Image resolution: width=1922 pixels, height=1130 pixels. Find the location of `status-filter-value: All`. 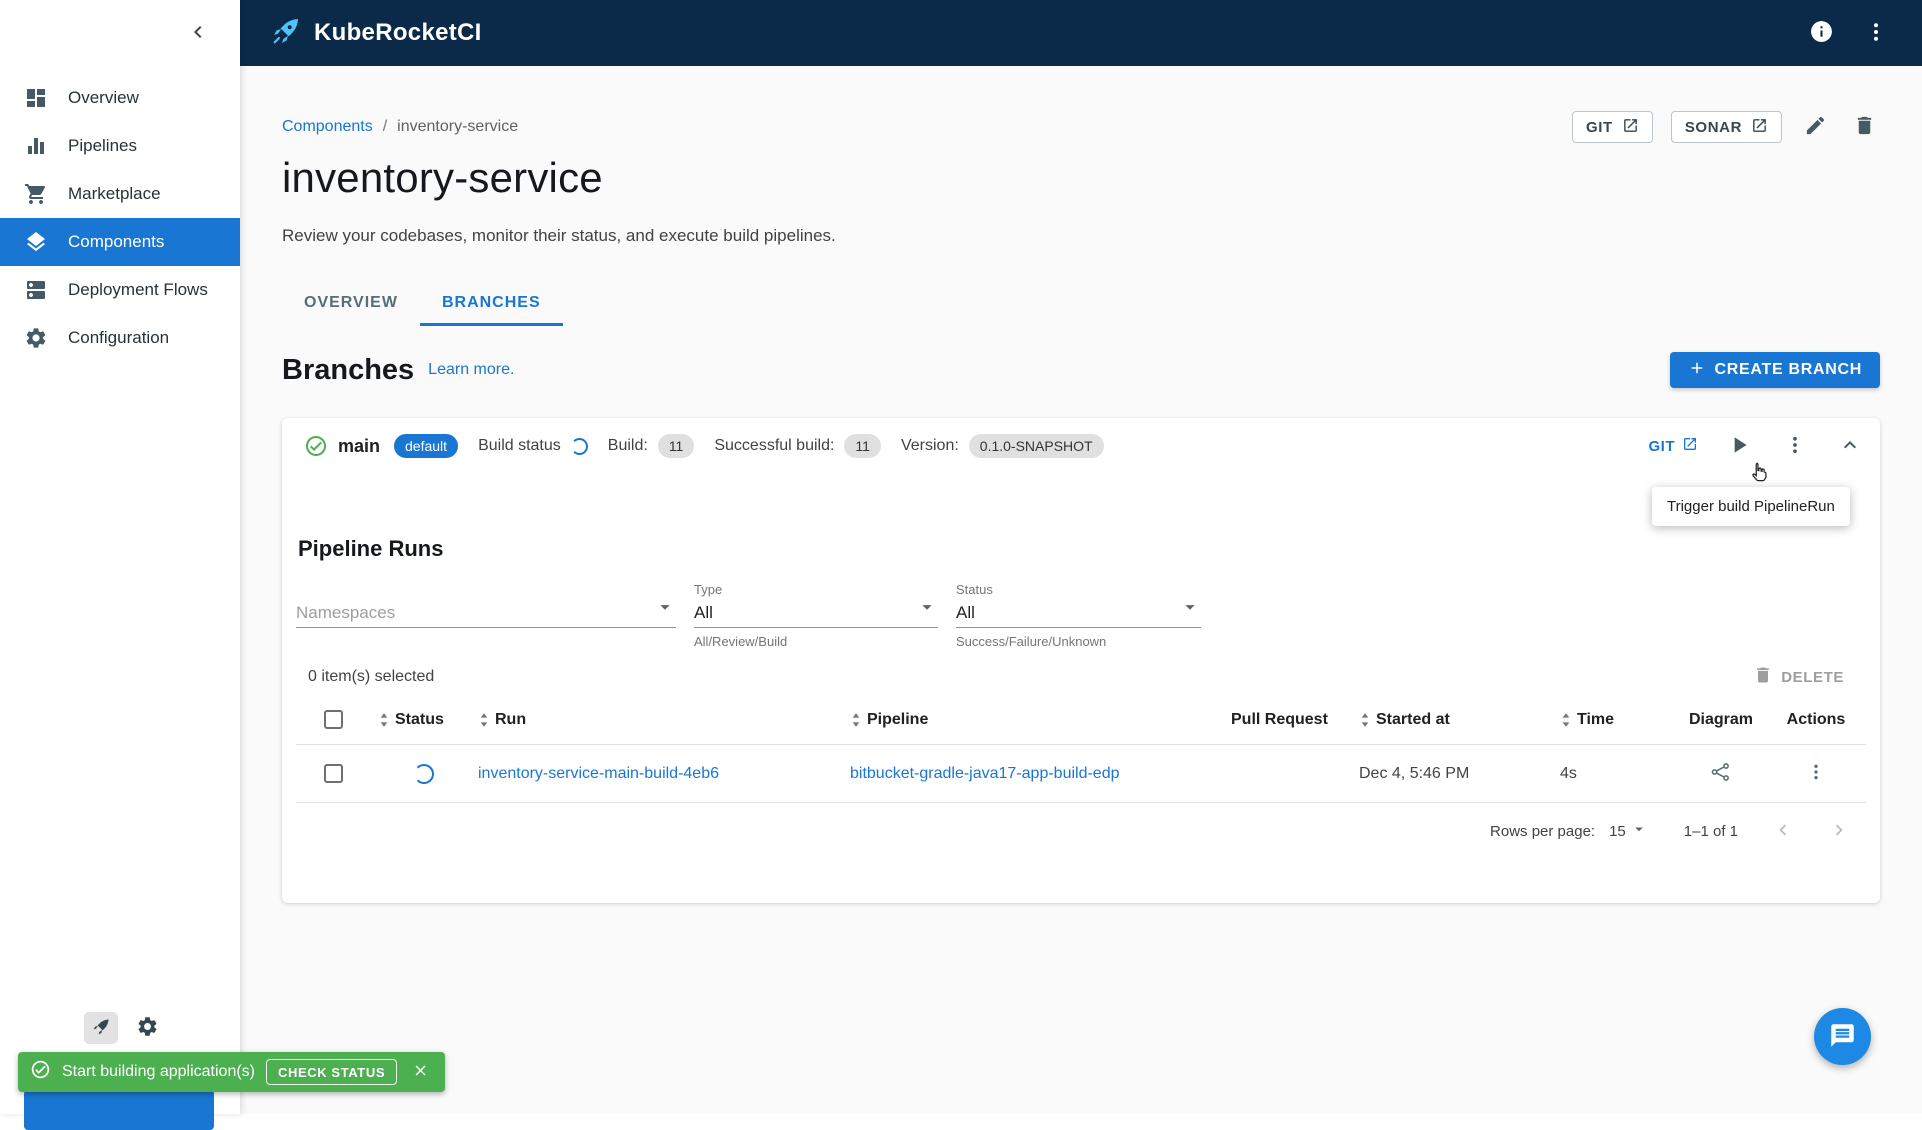

status-filter-value: All is located at coordinates (965, 612).